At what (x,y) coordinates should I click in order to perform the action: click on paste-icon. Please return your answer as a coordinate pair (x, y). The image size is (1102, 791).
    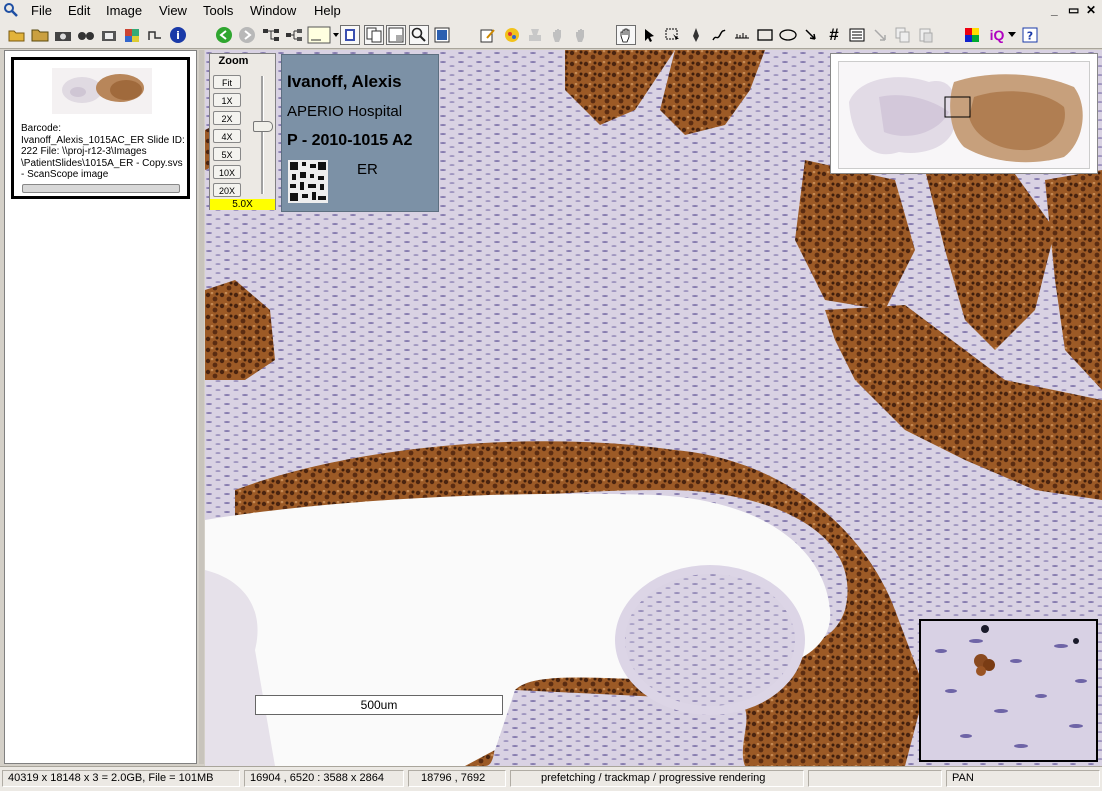
    Looking at the image, I should click on (926, 35).